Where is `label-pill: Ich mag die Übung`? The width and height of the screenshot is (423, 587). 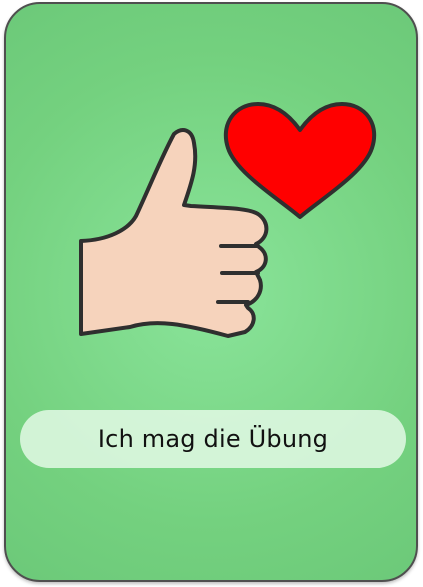 label-pill: Ich mag die Übung is located at coordinates (213, 439).